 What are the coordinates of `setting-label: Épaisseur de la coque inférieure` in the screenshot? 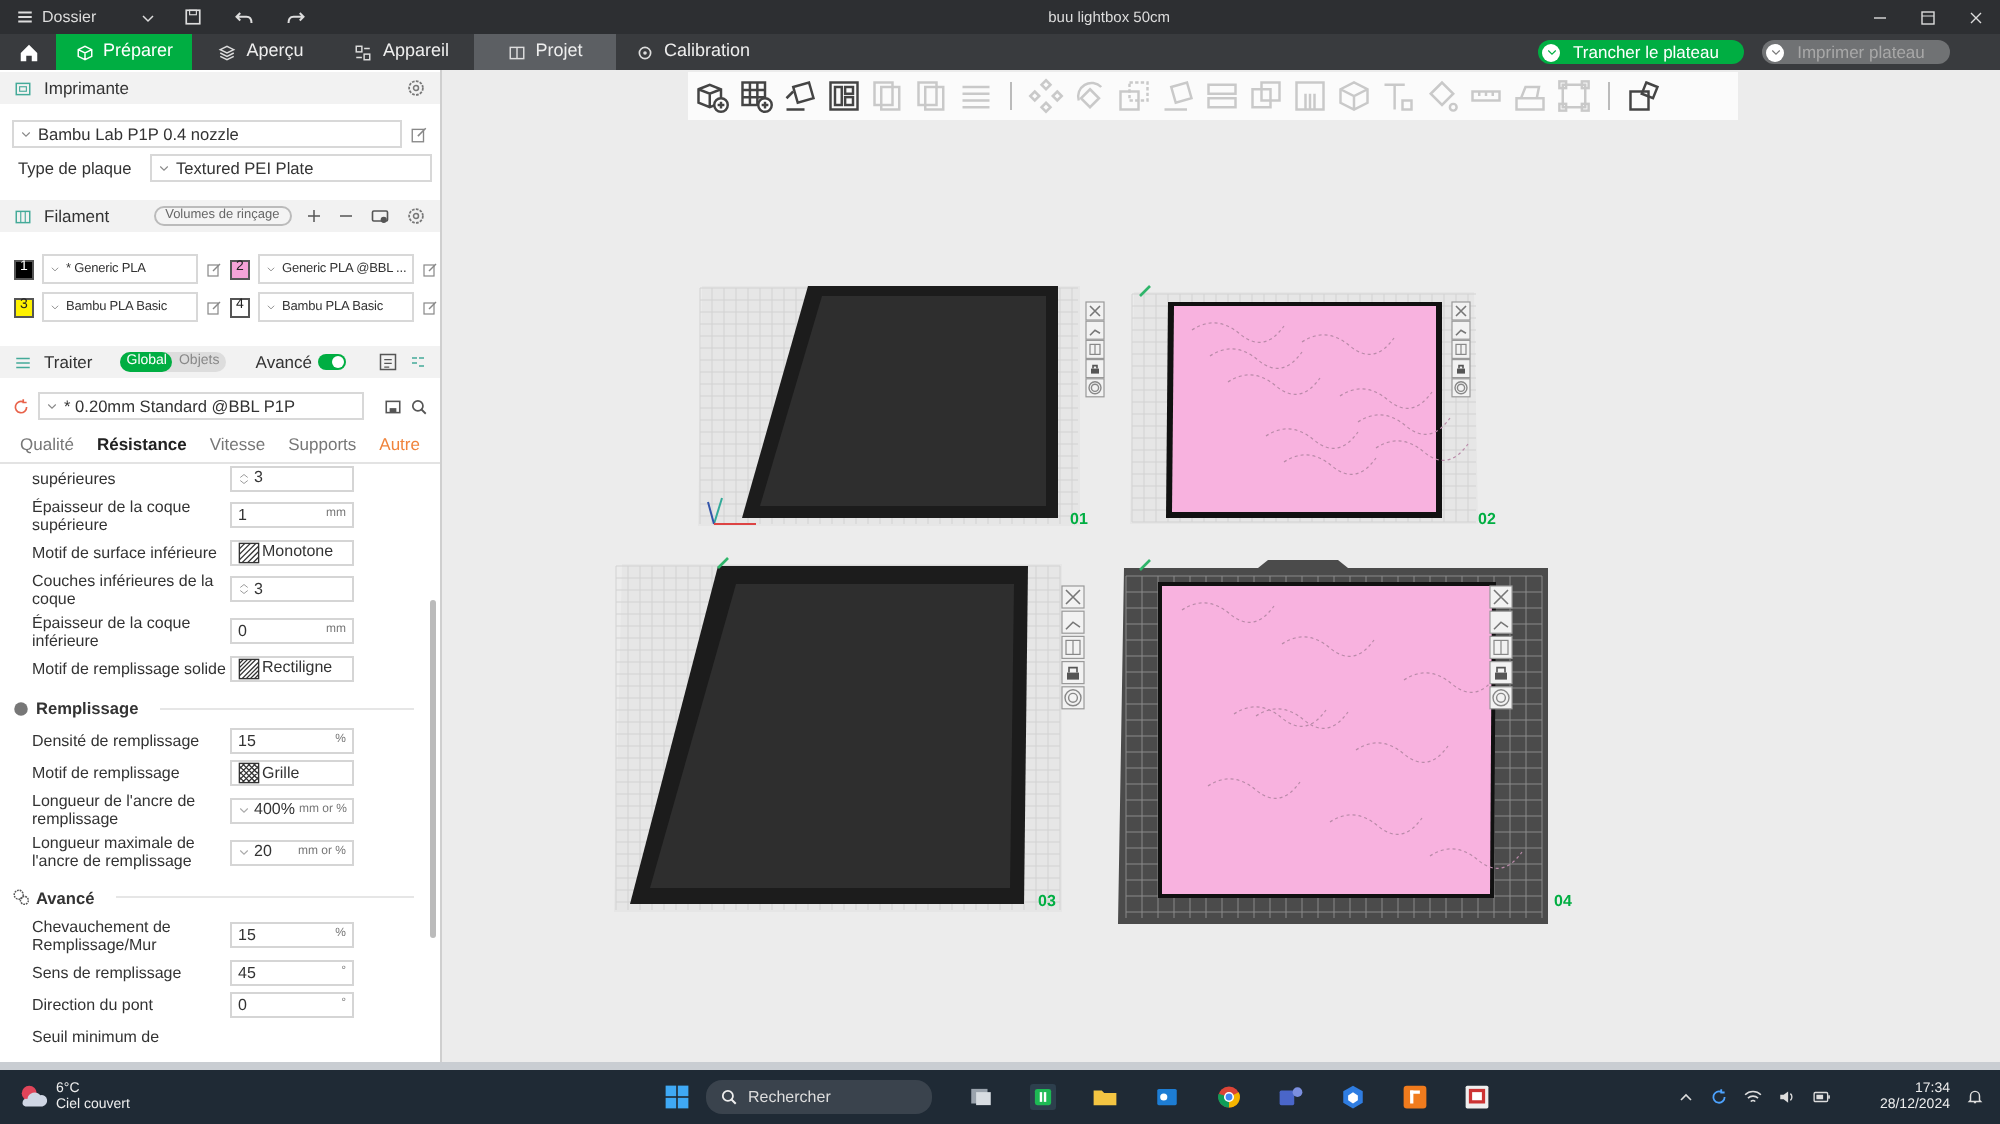 It's located at (111, 631).